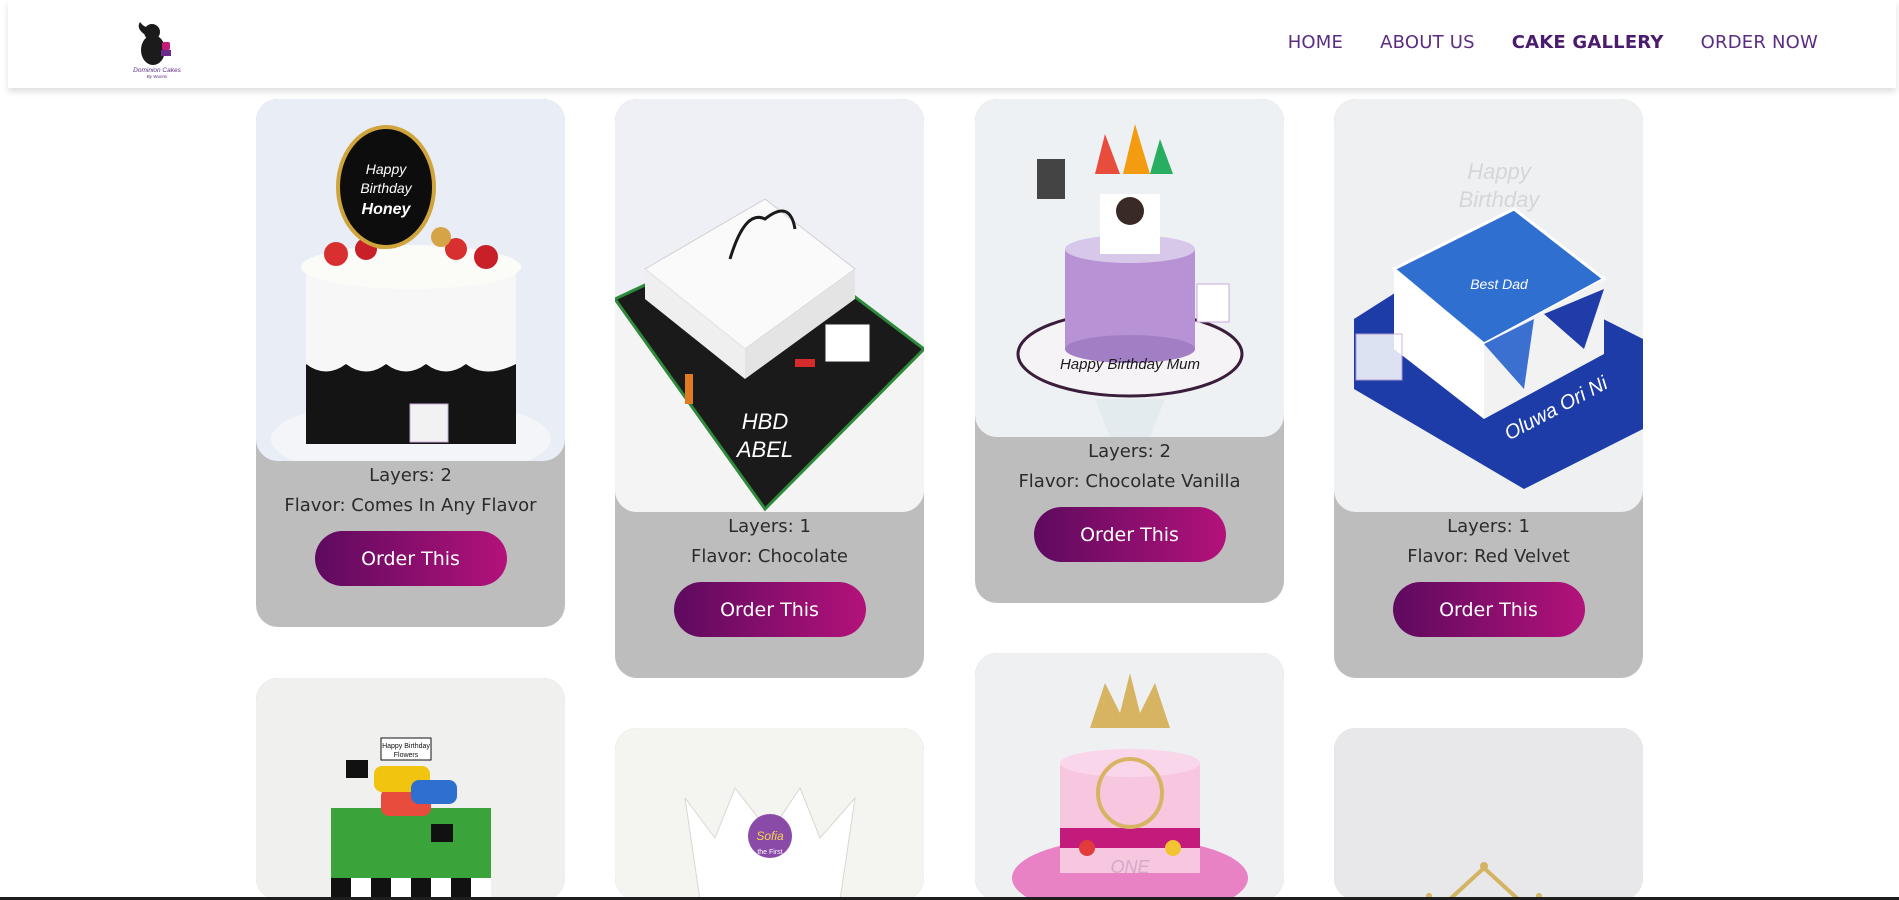 The width and height of the screenshot is (1899, 900). Describe the element at coordinates (1488, 556) in the screenshot. I see `cake-flavor: Flavor: Red Velvet` at that location.